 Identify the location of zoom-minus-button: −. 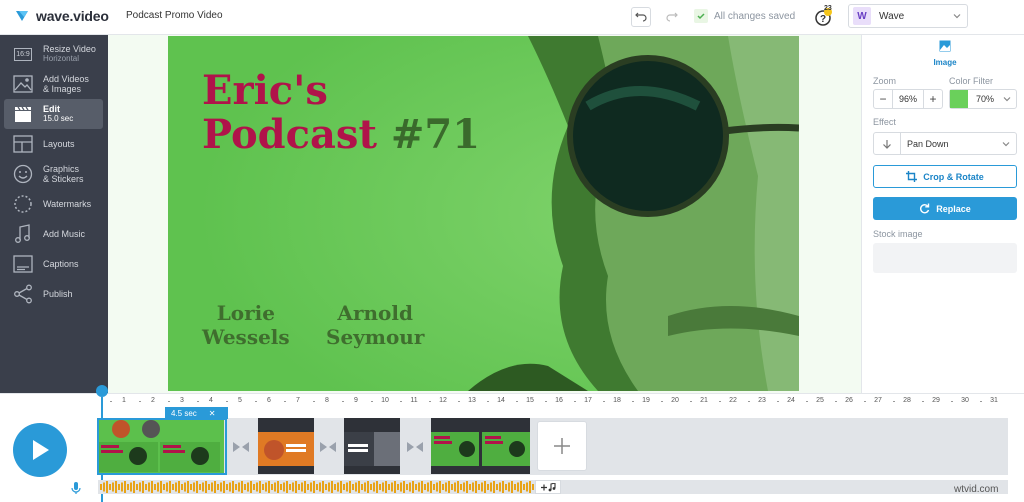
(883, 99).